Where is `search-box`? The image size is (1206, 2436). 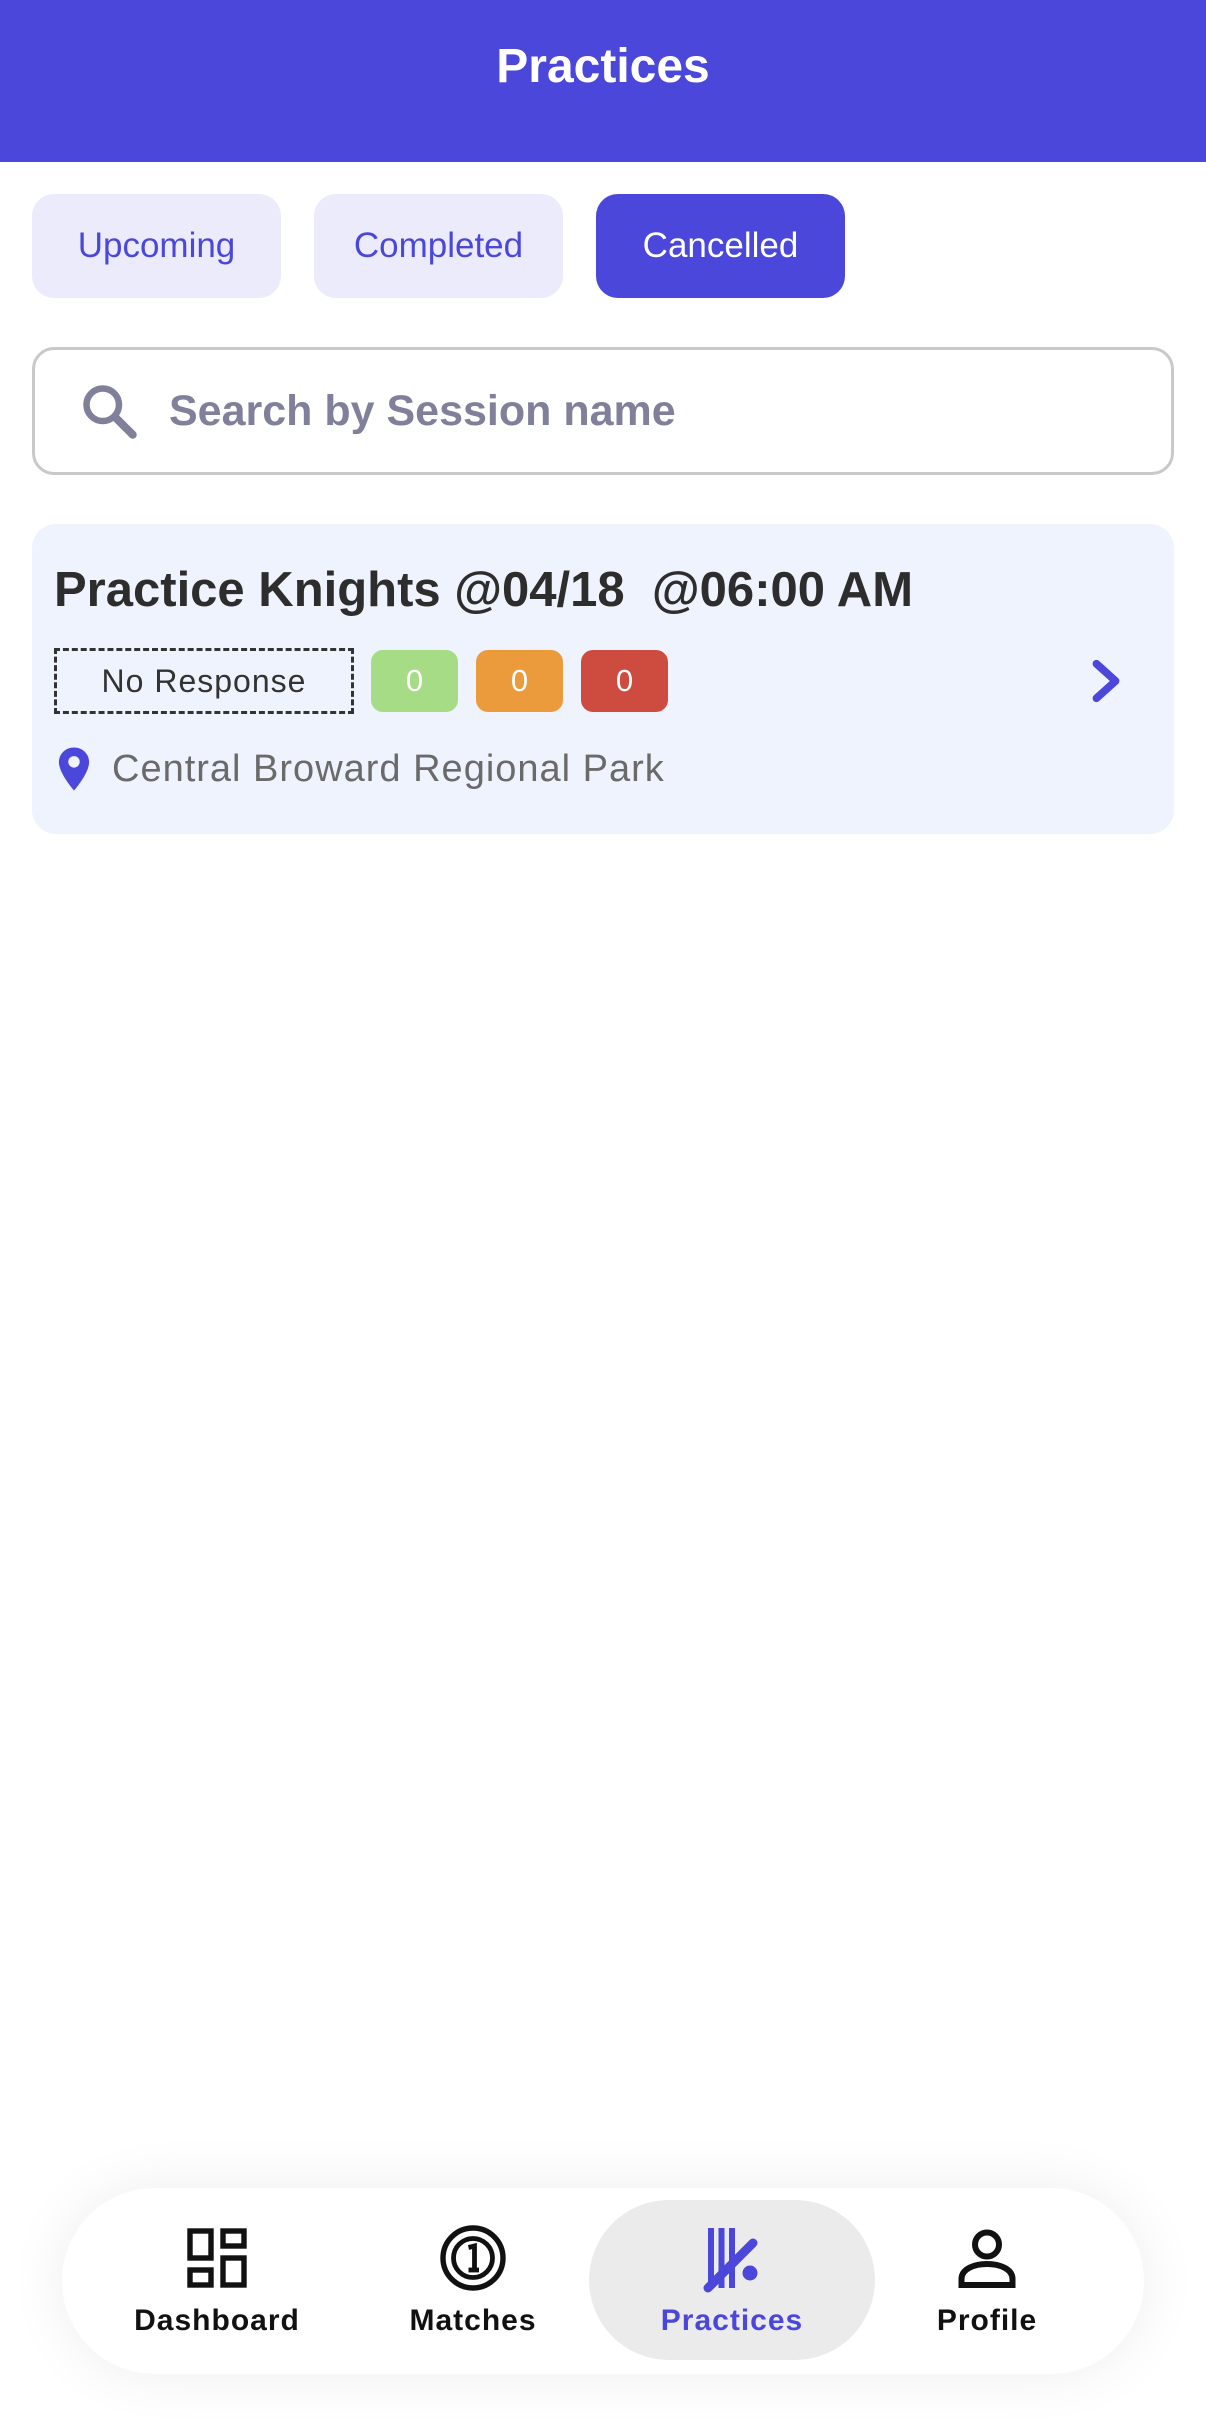 search-box is located at coordinates (603, 411).